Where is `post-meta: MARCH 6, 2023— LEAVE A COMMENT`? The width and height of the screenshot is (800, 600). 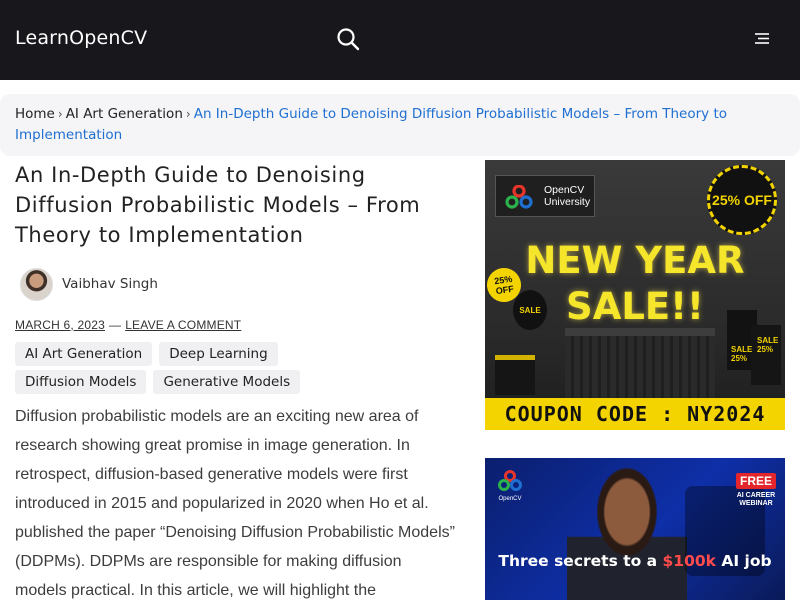
post-meta: MARCH 6, 2023— LEAVE A COMMENT is located at coordinates (128, 325).